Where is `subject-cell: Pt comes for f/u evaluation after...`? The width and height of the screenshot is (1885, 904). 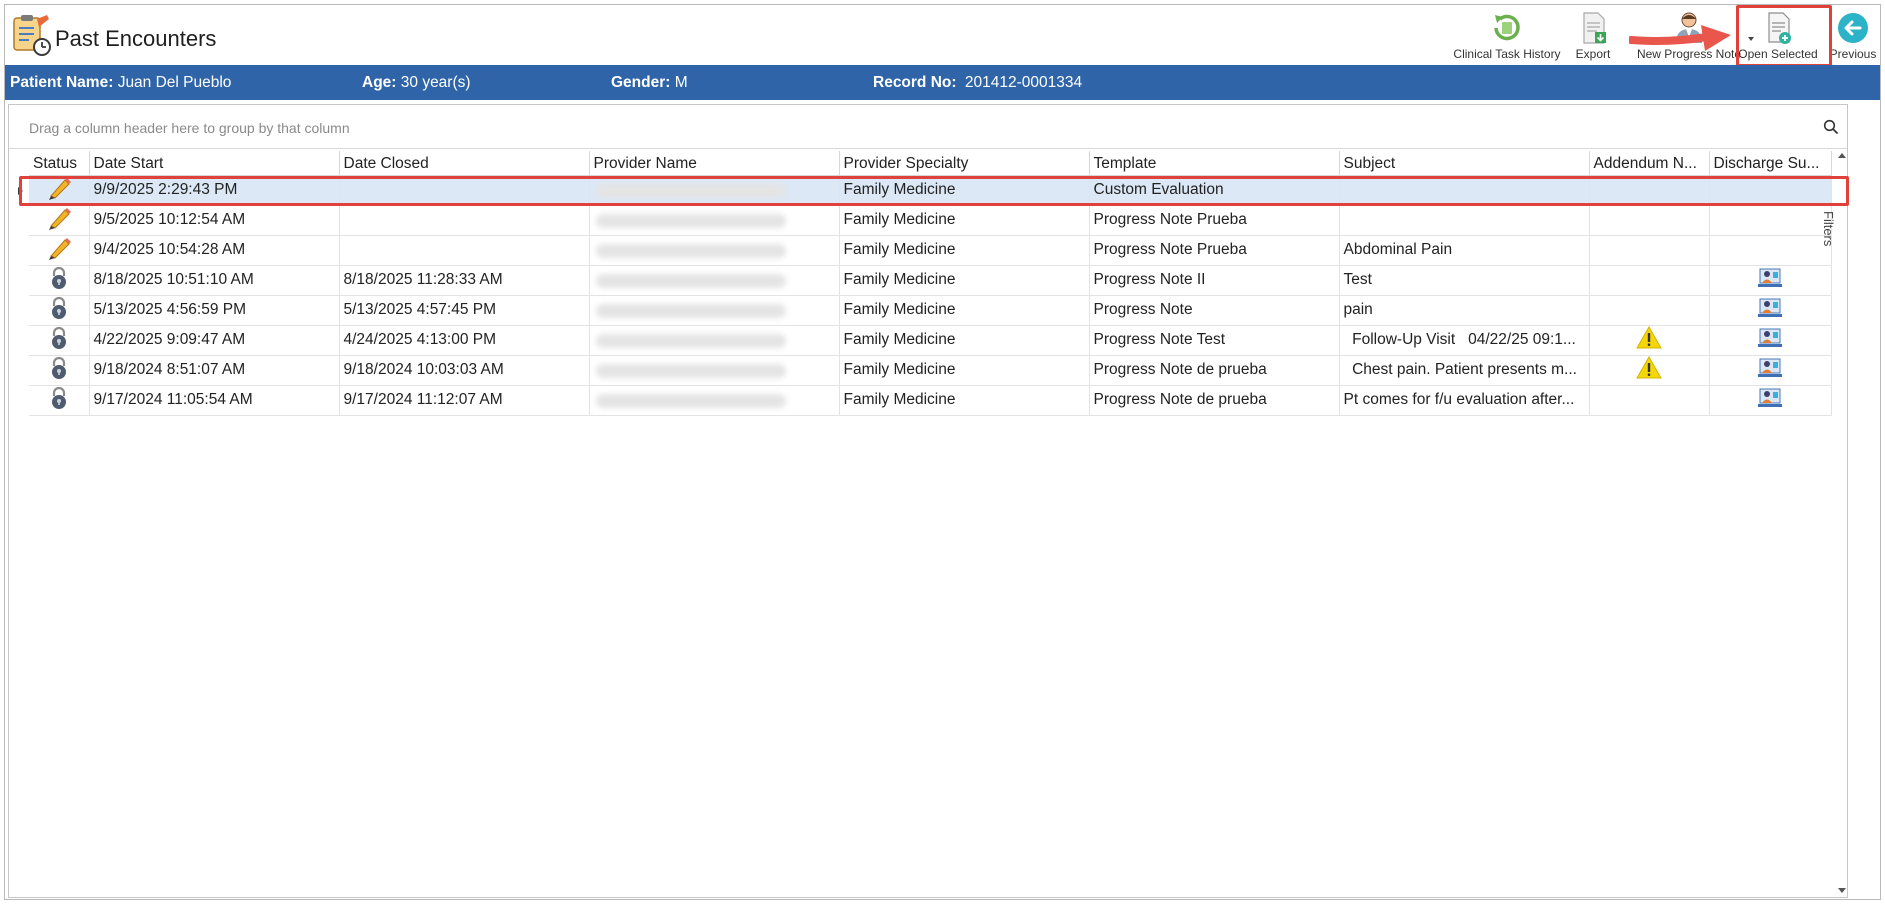
subject-cell: Pt comes for f/u evaluation after... is located at coordinates (1464, 400).